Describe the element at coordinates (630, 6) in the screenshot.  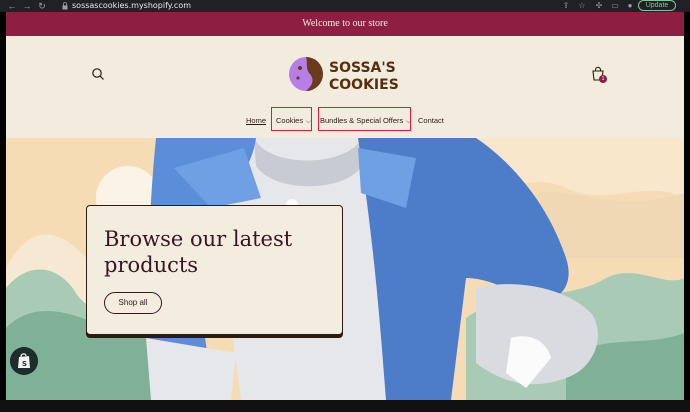
I see `profile-icon: ●` at that location.